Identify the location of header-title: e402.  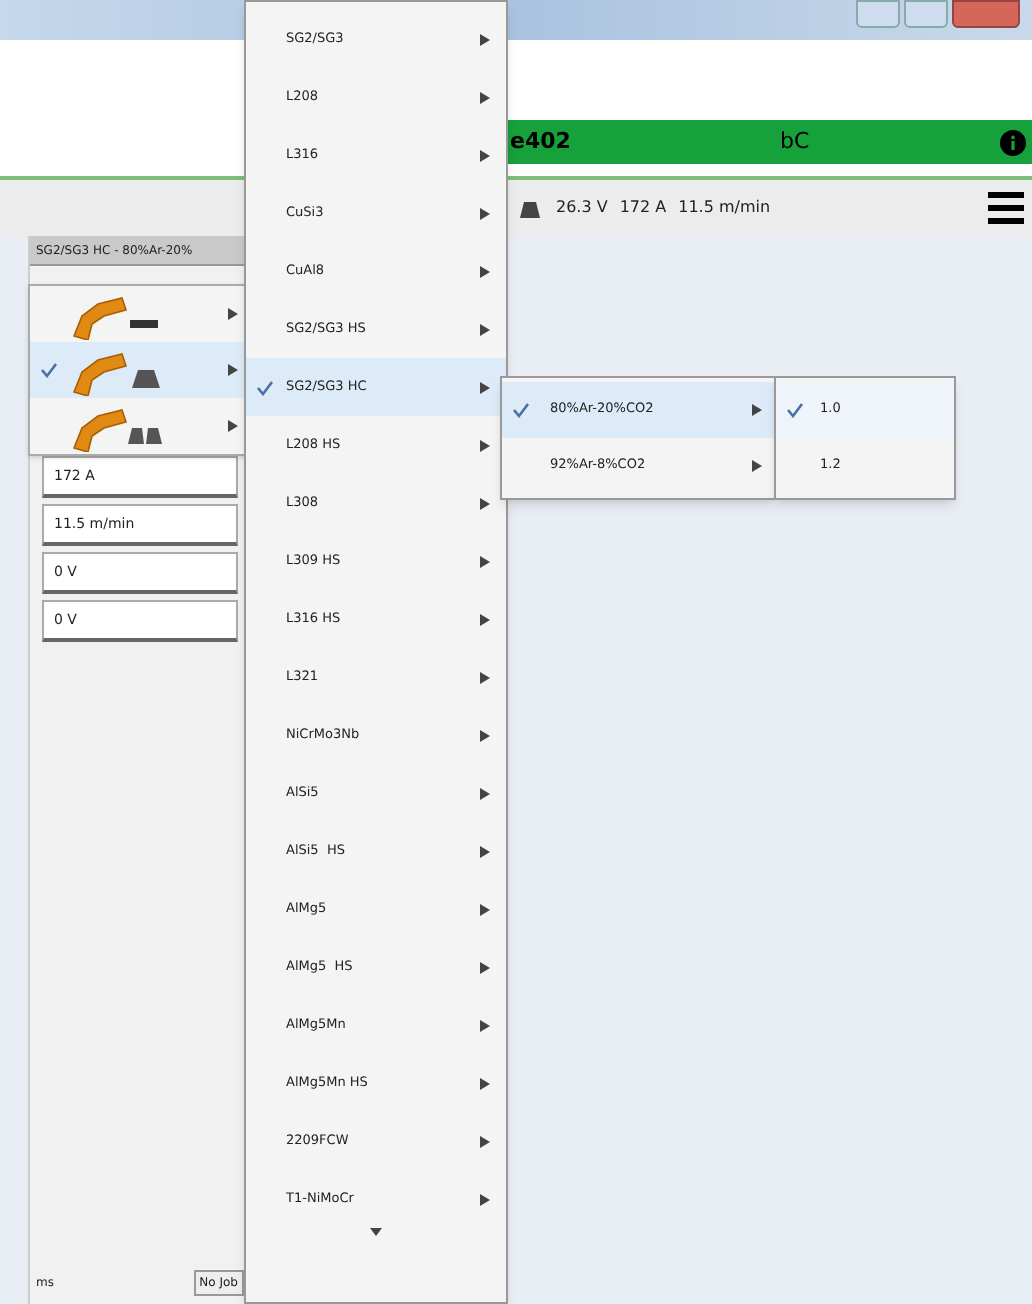
(541, 141).